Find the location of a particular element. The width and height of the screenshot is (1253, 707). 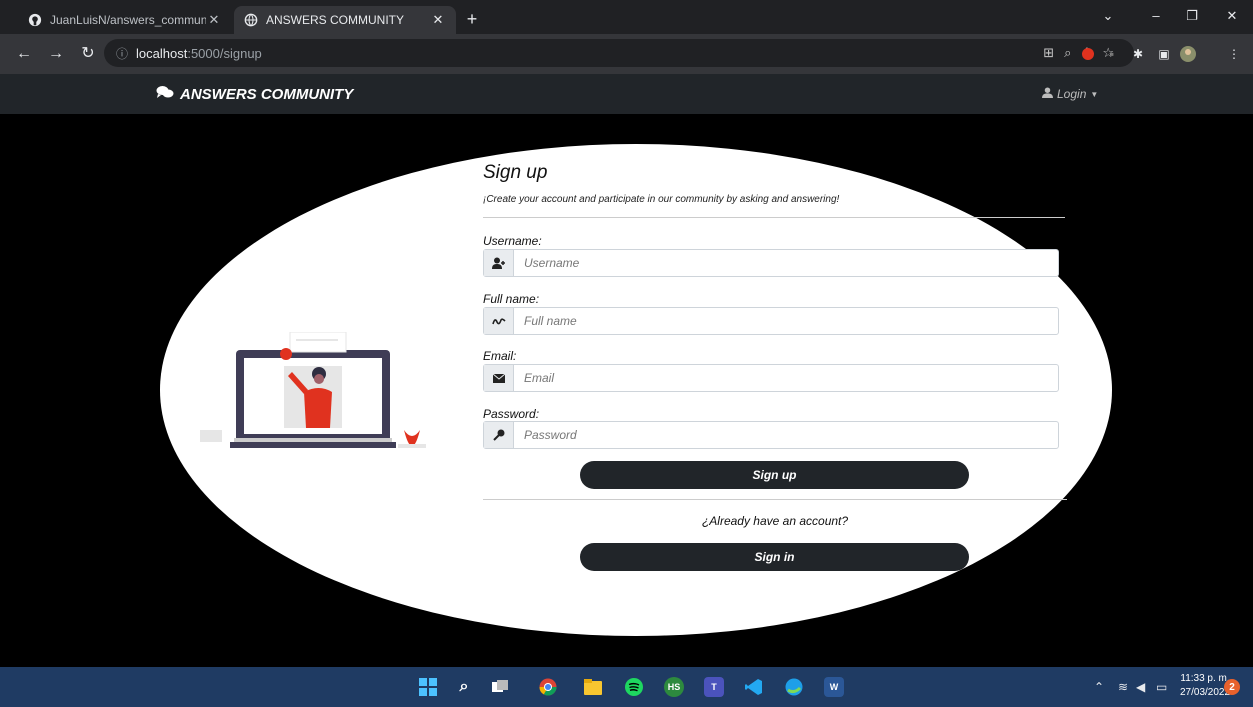

system-clock: 11:33 p. m. 27/03/2022 is located at coordinates (1205, 686).